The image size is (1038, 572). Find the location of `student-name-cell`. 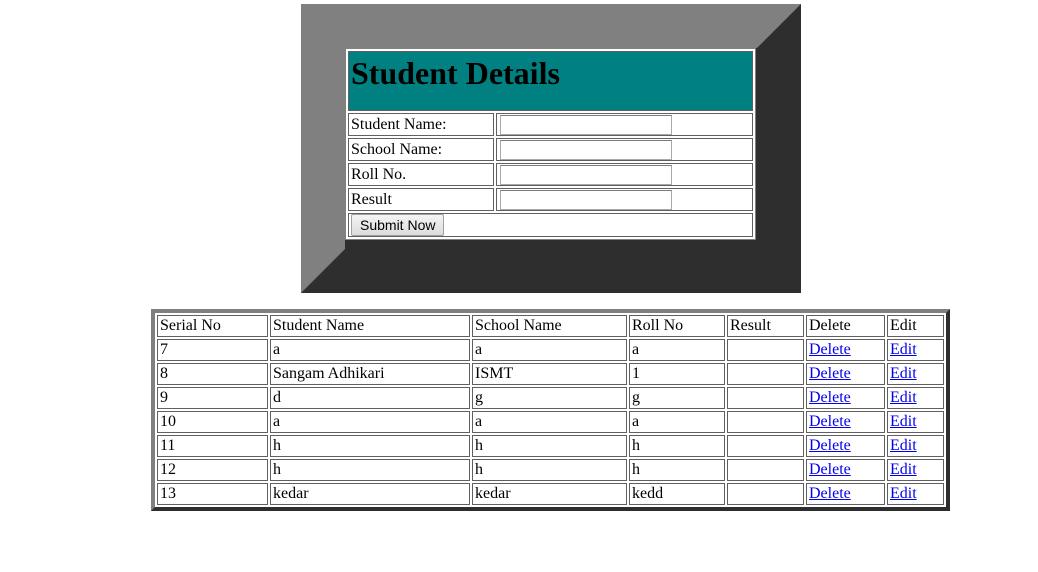

student-name-cell is located at coordinates (624, 124).